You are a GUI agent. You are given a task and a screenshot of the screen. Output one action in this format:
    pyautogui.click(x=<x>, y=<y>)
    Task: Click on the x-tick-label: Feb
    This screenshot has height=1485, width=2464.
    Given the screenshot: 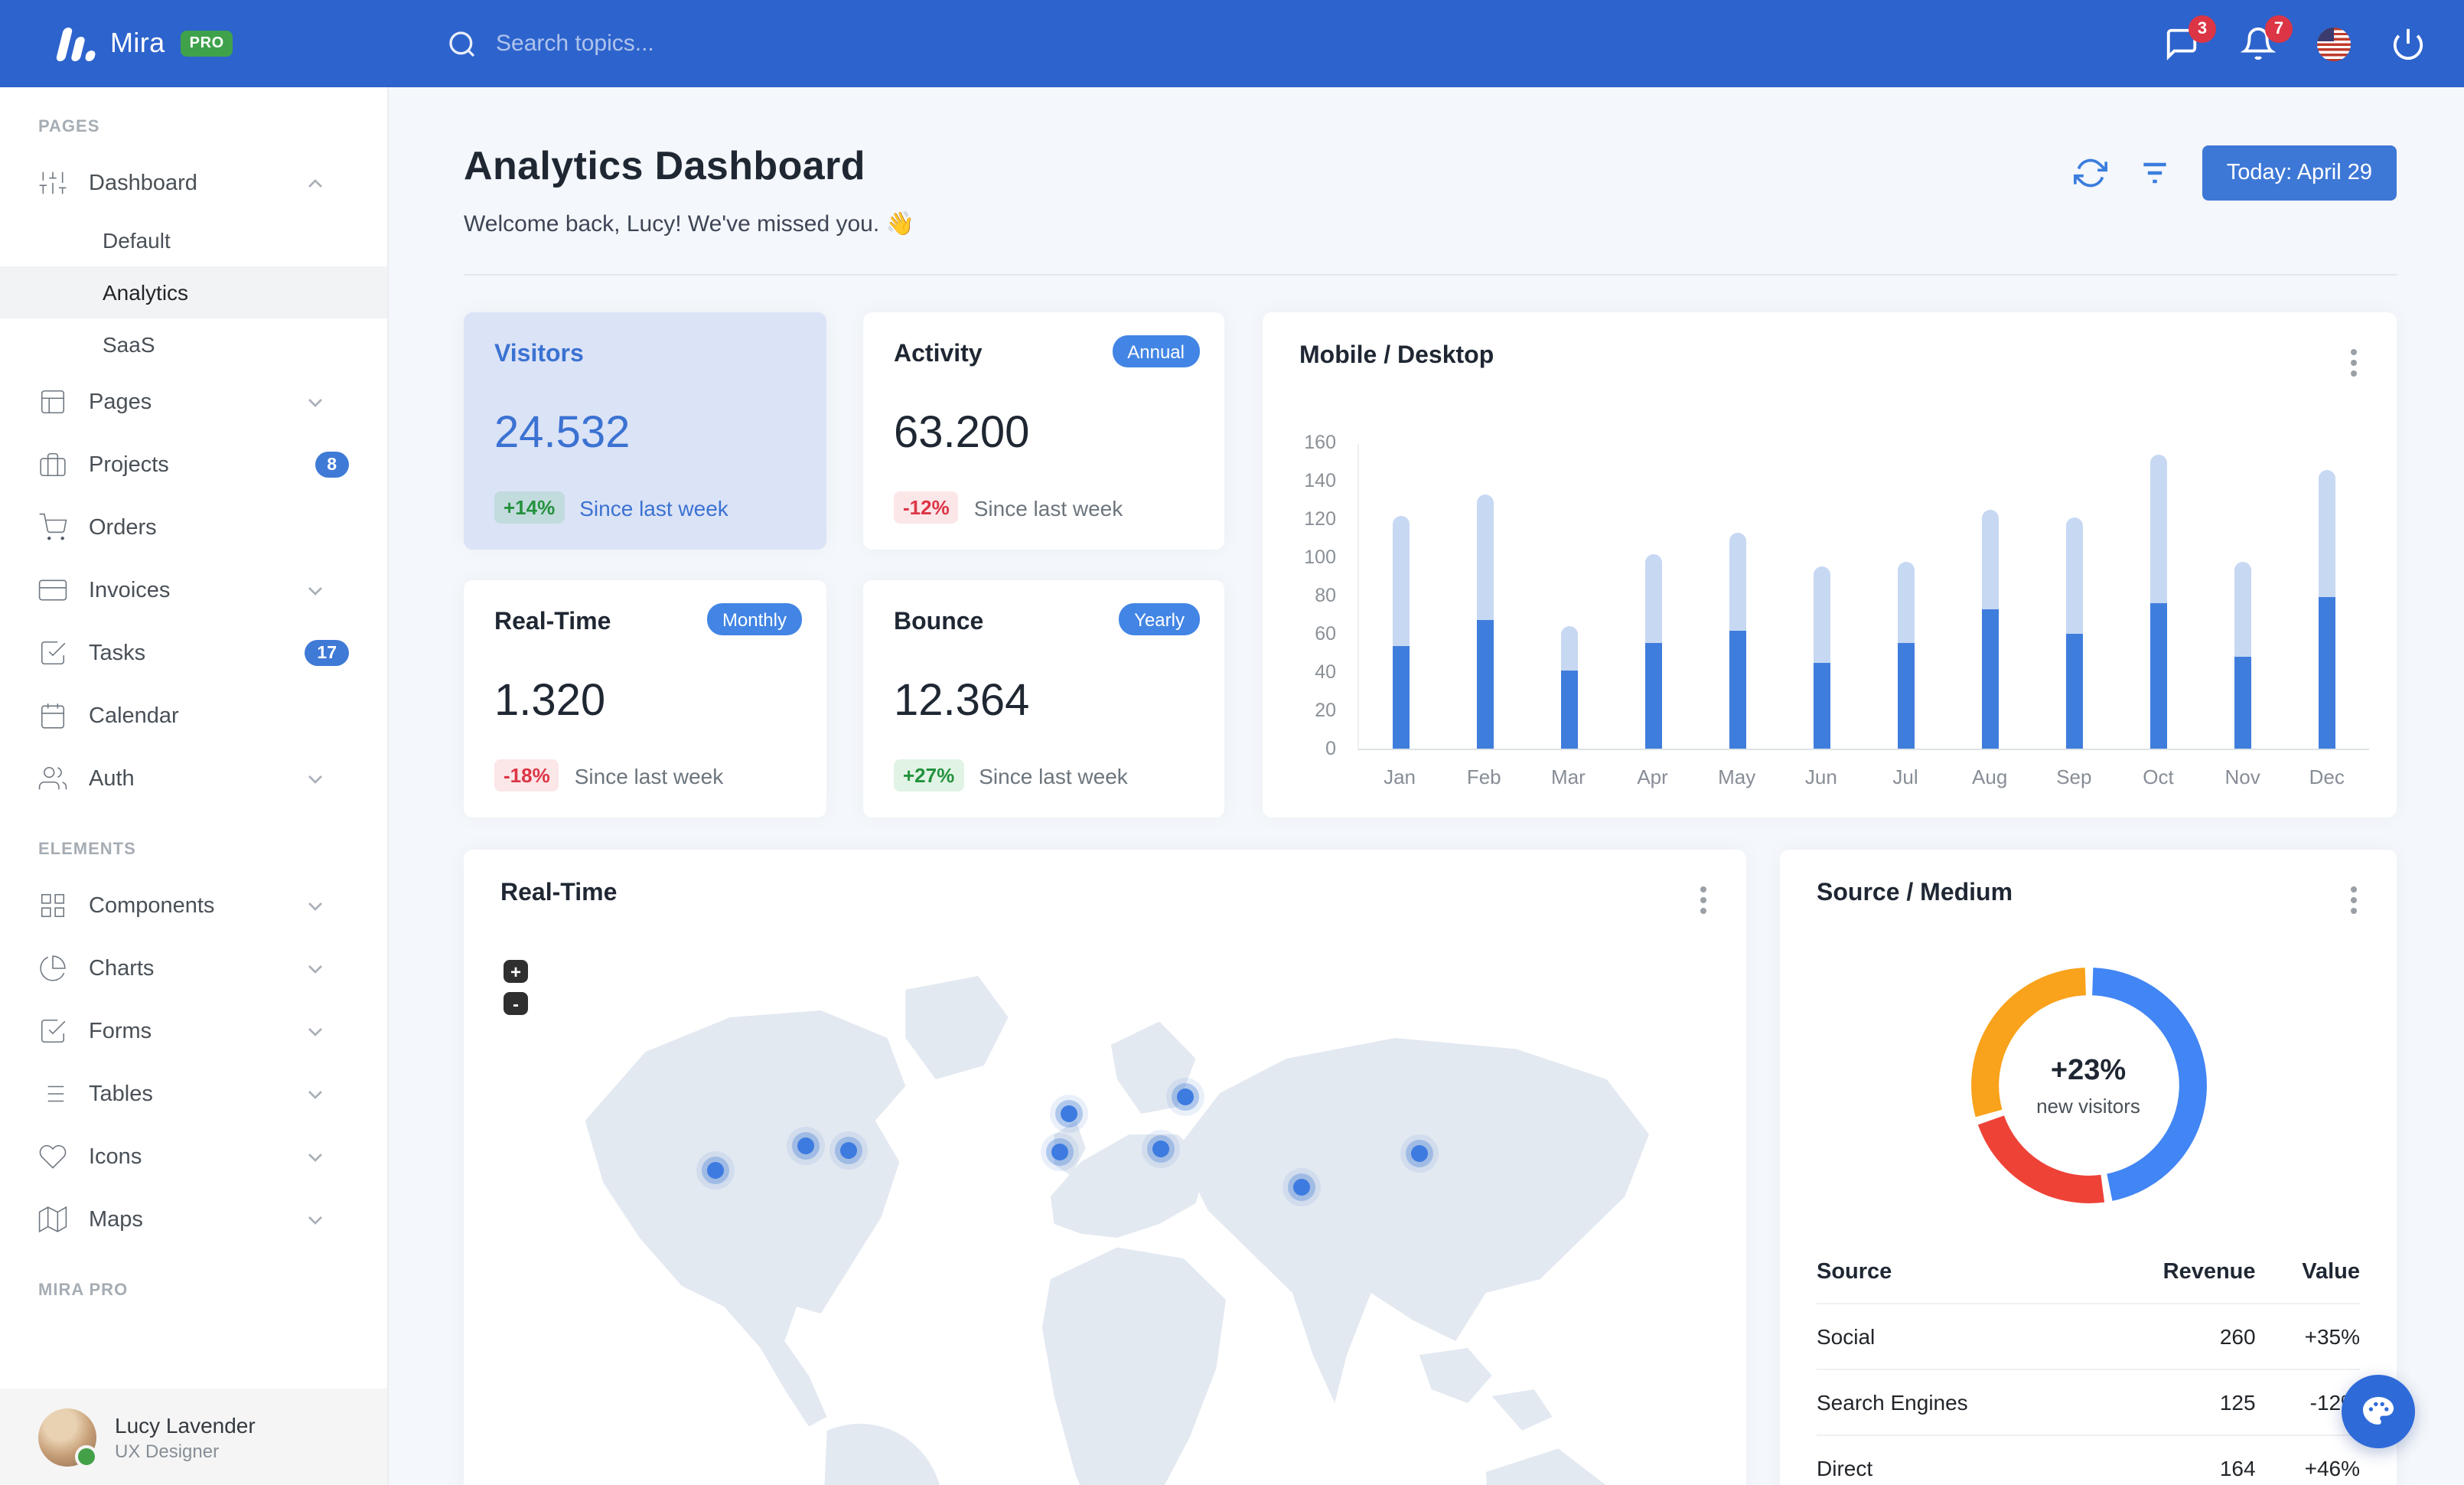 What is the action you would take?
    pyautogui.click(x=1483, y=776)
    